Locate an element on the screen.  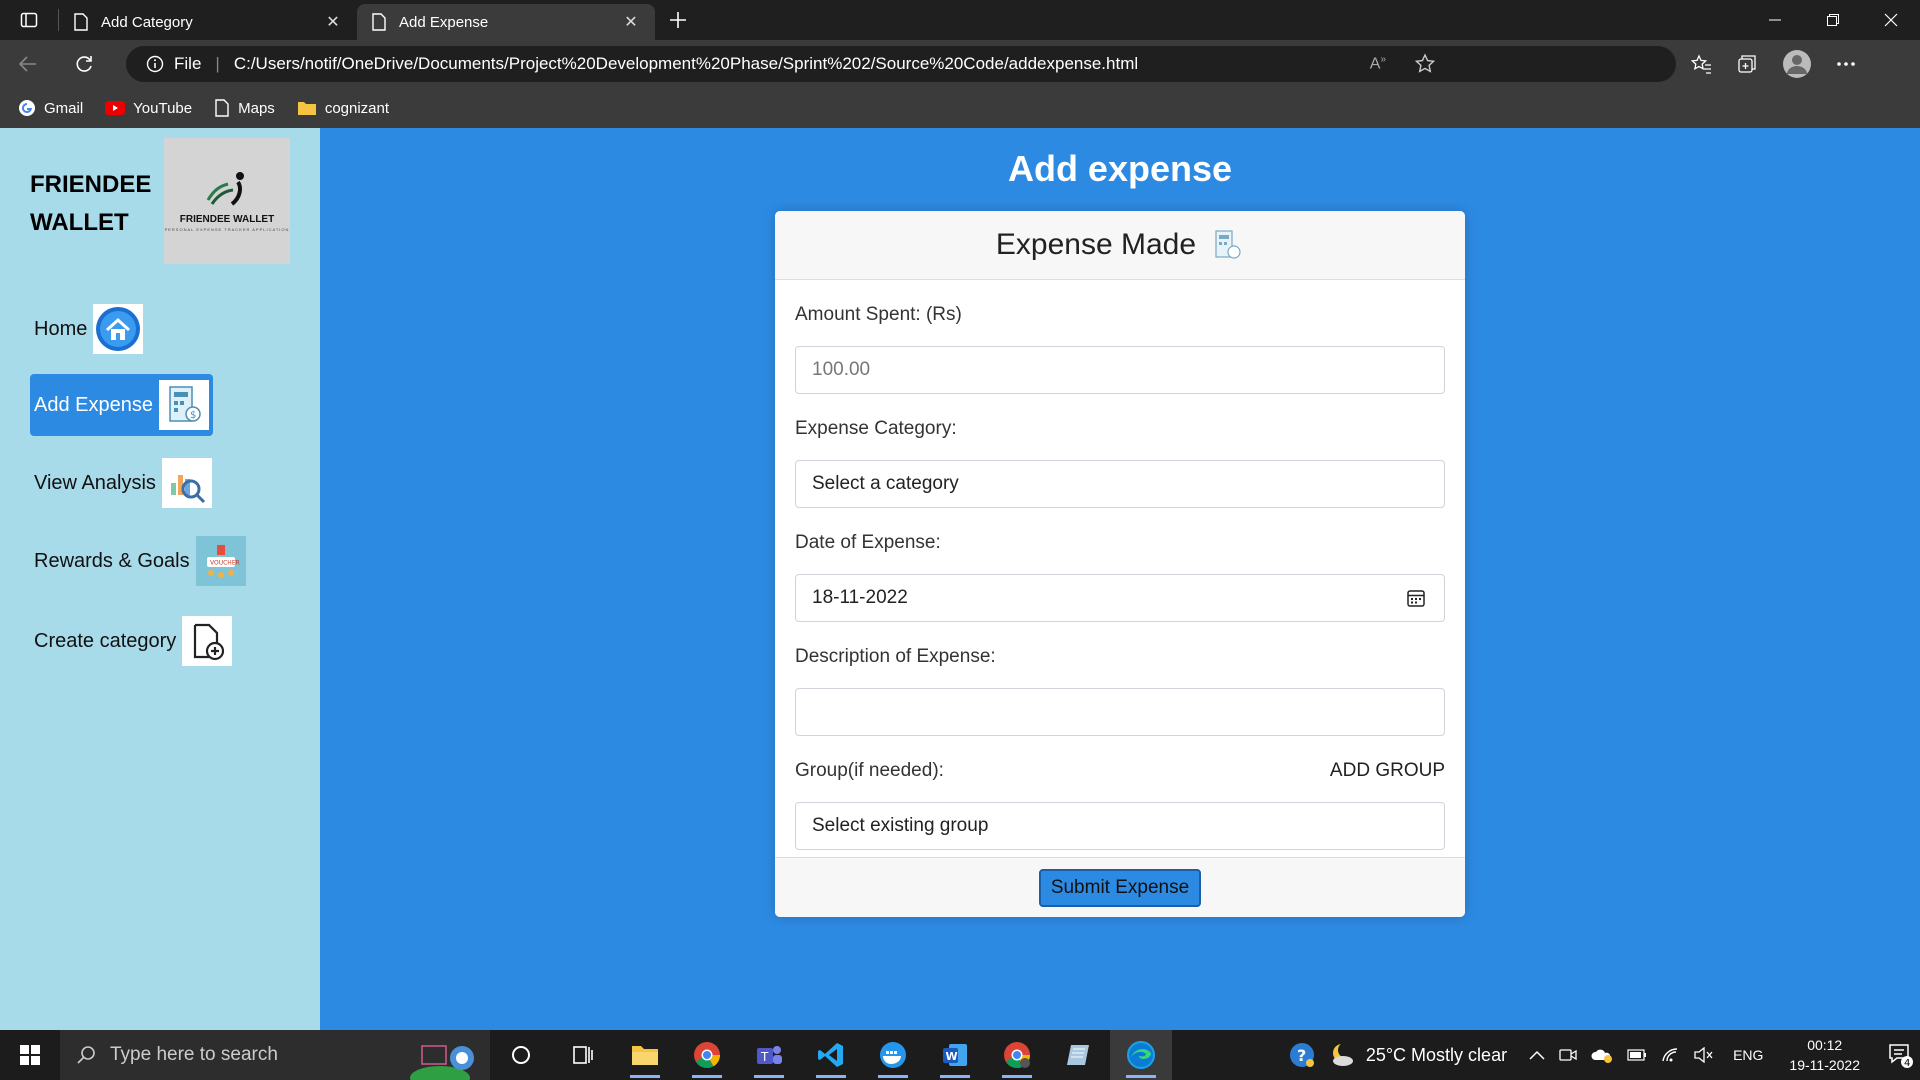
info-icon is located at coordinates (155, 64).